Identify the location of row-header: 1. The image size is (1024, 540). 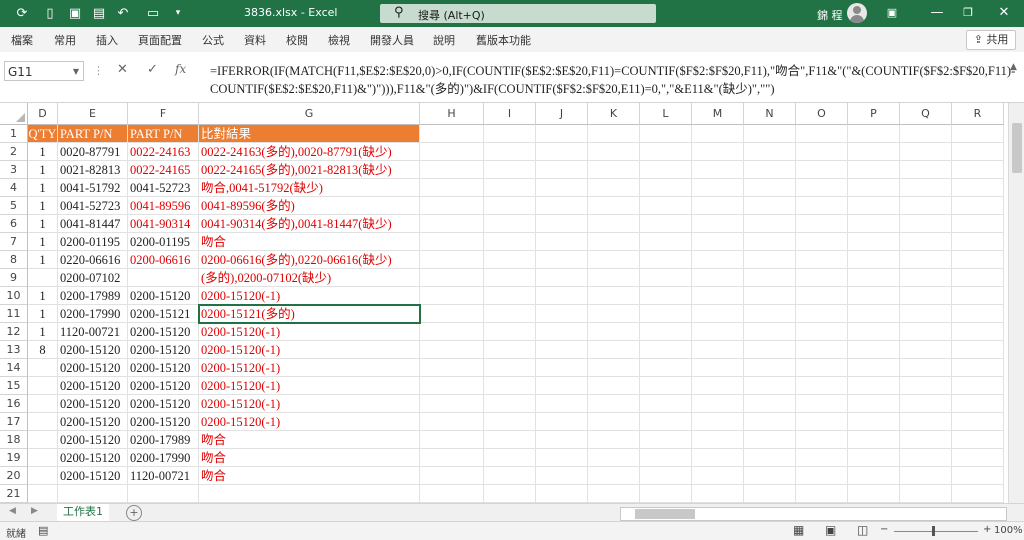
(14, 134).